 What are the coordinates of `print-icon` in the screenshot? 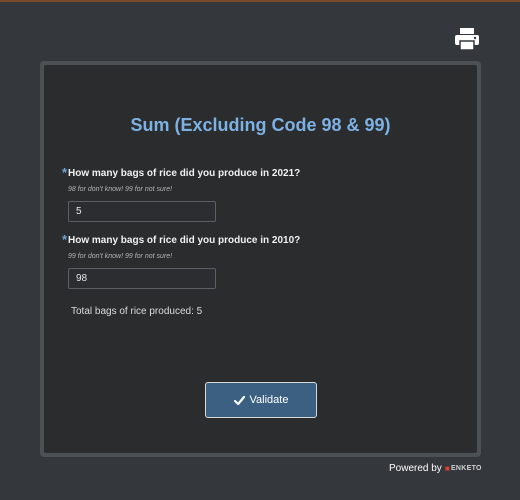 It's located at (467, 39).